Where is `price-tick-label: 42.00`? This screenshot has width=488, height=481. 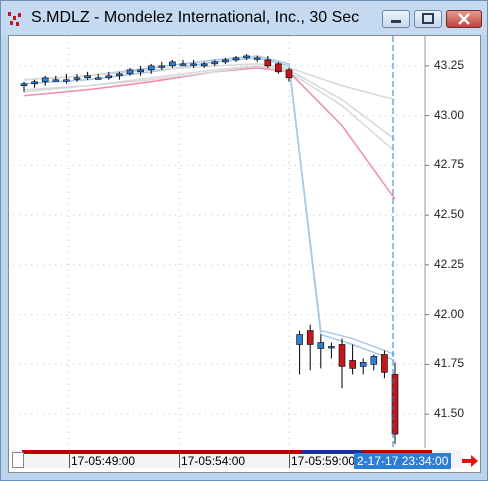 price-tick-label: 42.00 is located at coordinates (449, 313).